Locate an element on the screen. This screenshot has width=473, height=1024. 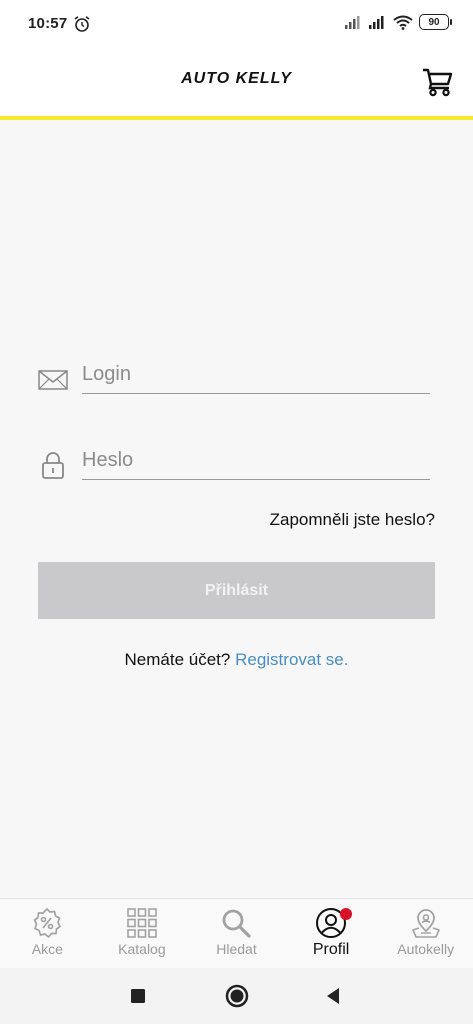
app-header: AUTO KELLY is located at coordinates (236, 83).